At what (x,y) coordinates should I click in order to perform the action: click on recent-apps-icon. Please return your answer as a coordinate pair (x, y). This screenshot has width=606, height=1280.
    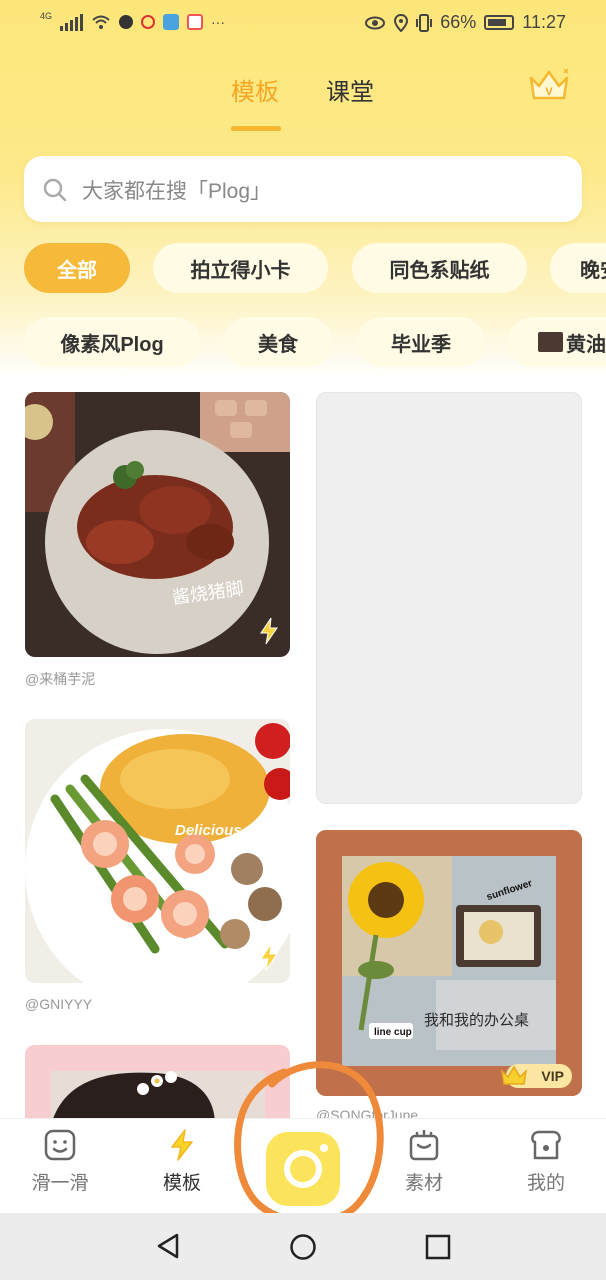
    Looking at the image, I should click on (438, 1247).